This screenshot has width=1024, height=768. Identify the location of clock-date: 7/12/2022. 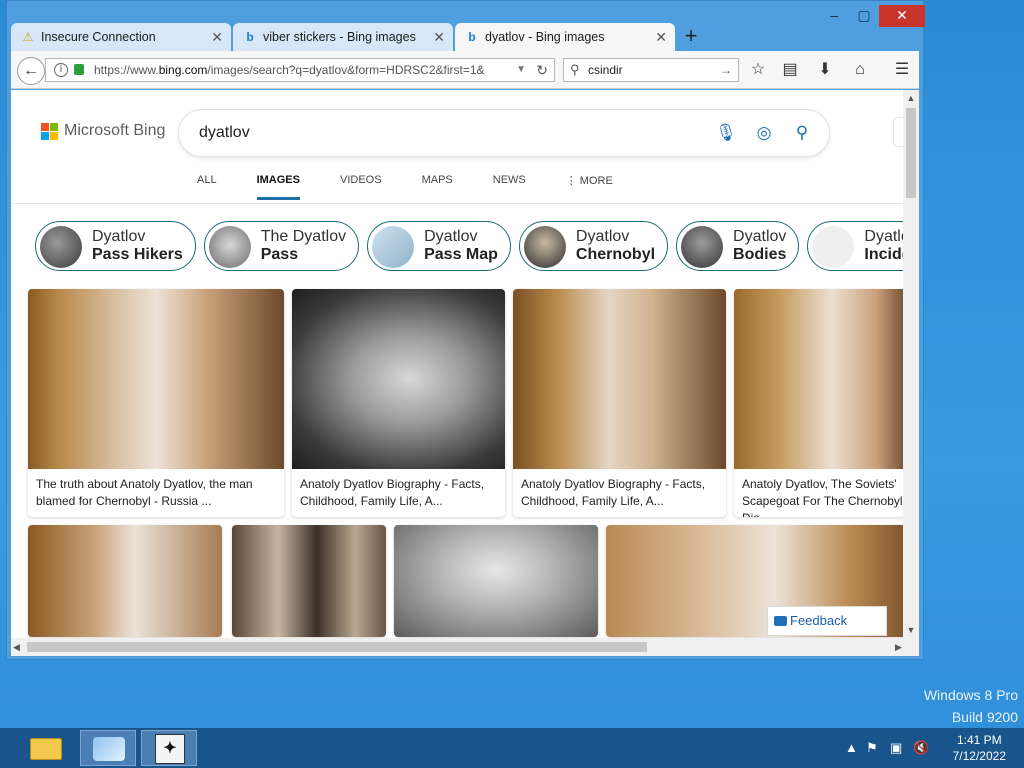
(979, 756).